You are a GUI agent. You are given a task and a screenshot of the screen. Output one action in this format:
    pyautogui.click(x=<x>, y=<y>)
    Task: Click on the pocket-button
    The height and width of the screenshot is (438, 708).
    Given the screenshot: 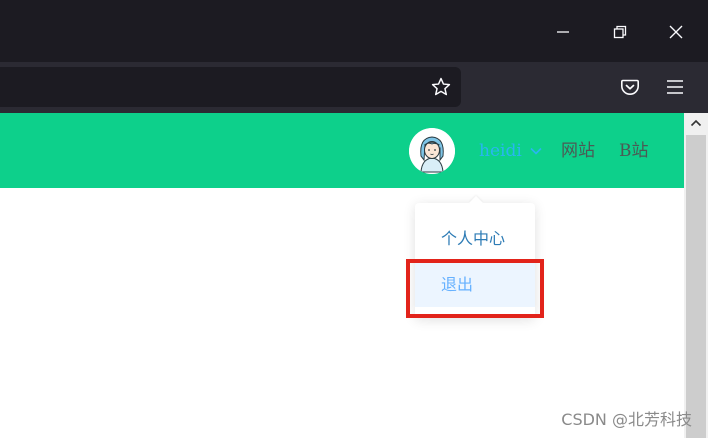 What is the action you would take?
    pyautogui.click(x=630, y=87)
    